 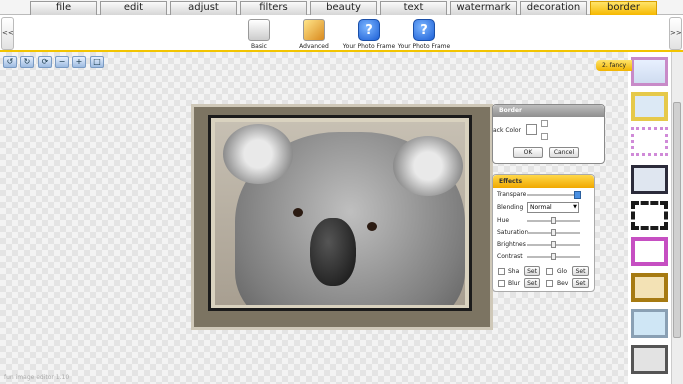 I want to click on koala-nose, so click(x=333, y=252).